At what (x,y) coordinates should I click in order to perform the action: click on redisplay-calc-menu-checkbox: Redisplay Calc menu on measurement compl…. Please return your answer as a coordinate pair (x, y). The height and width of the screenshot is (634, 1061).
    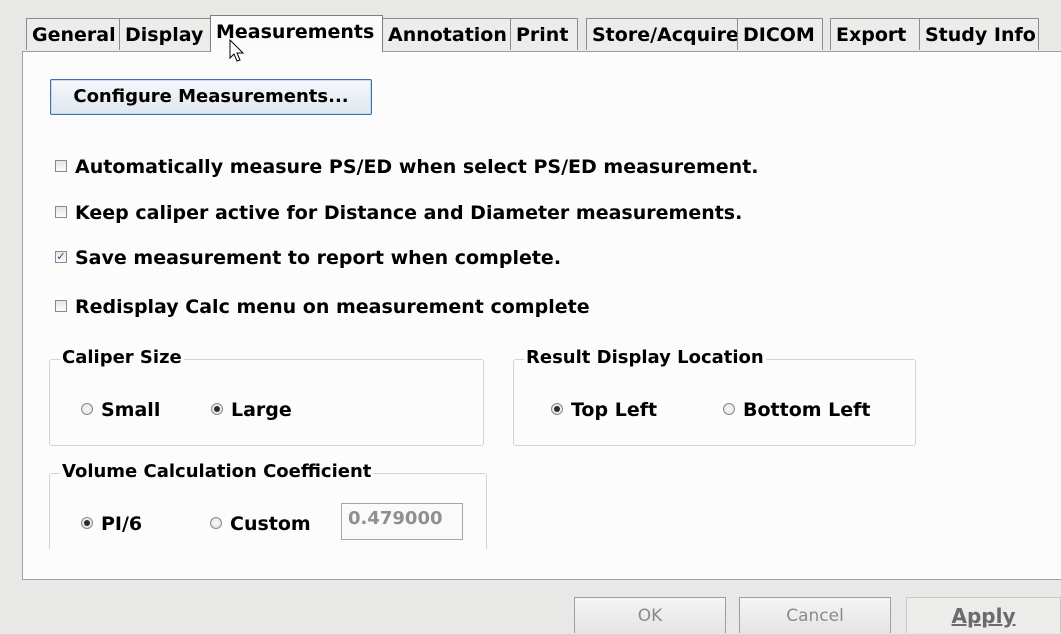
    Looking at the image, I should click on (322, 307).